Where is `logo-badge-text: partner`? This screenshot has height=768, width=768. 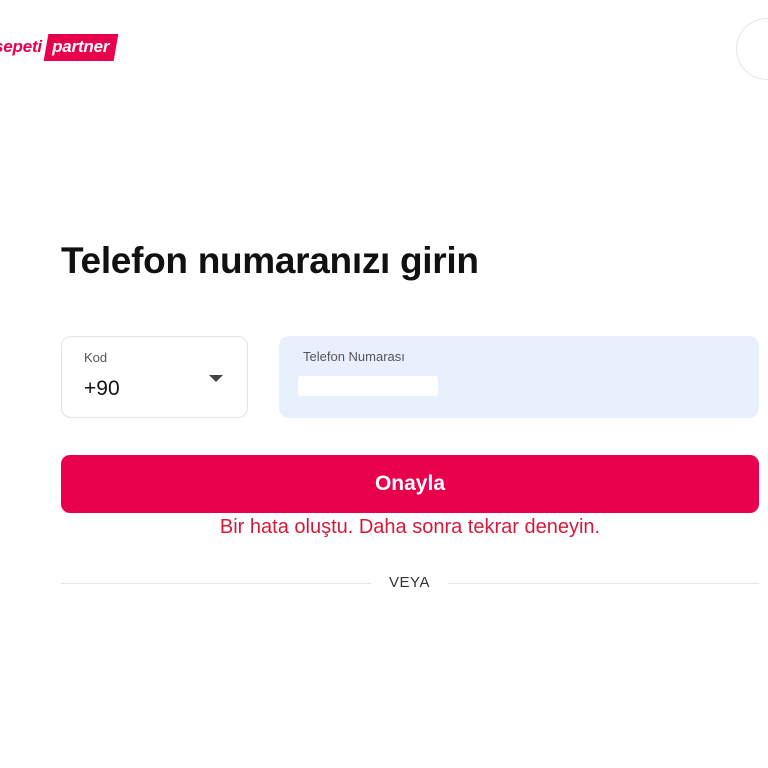 logo-badge-text: partner is located at coordinates (81, 46).